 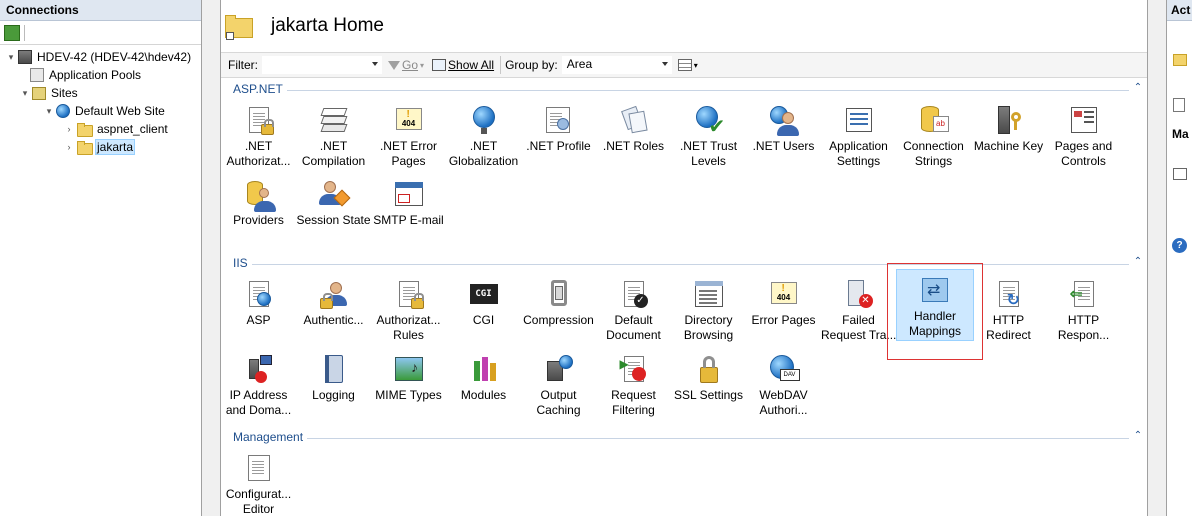 What do you see at coordinates (259, 195) in the screenshot?
I see `providers-icon` at bounding box center [259, 195].